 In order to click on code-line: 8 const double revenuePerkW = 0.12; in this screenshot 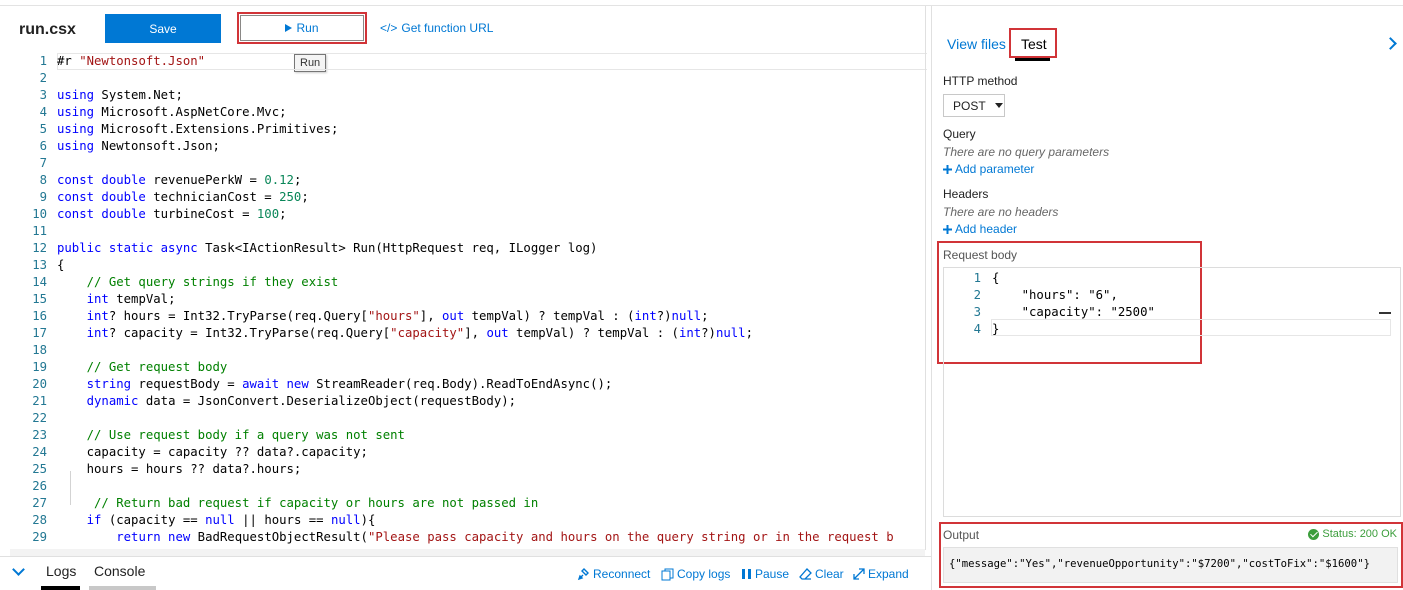, I will do `click(468, 180)`.